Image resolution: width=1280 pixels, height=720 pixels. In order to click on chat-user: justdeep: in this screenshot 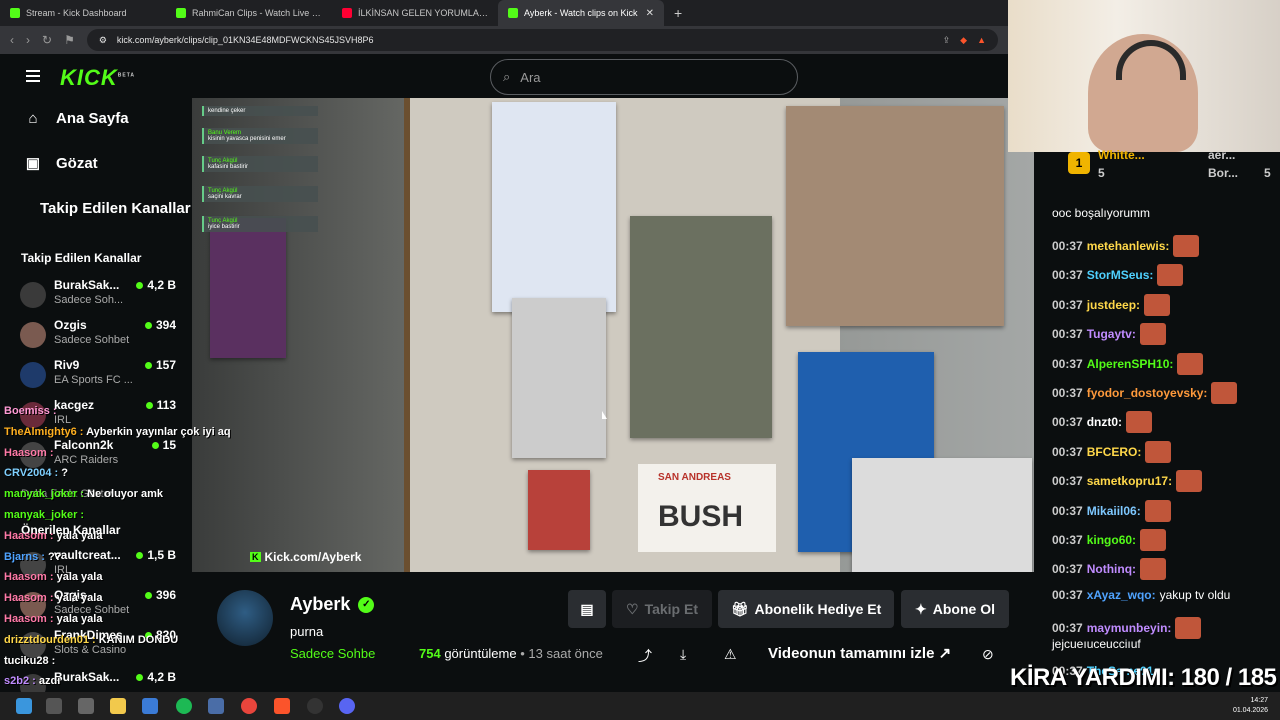, I will do `click(1113, 305)`.